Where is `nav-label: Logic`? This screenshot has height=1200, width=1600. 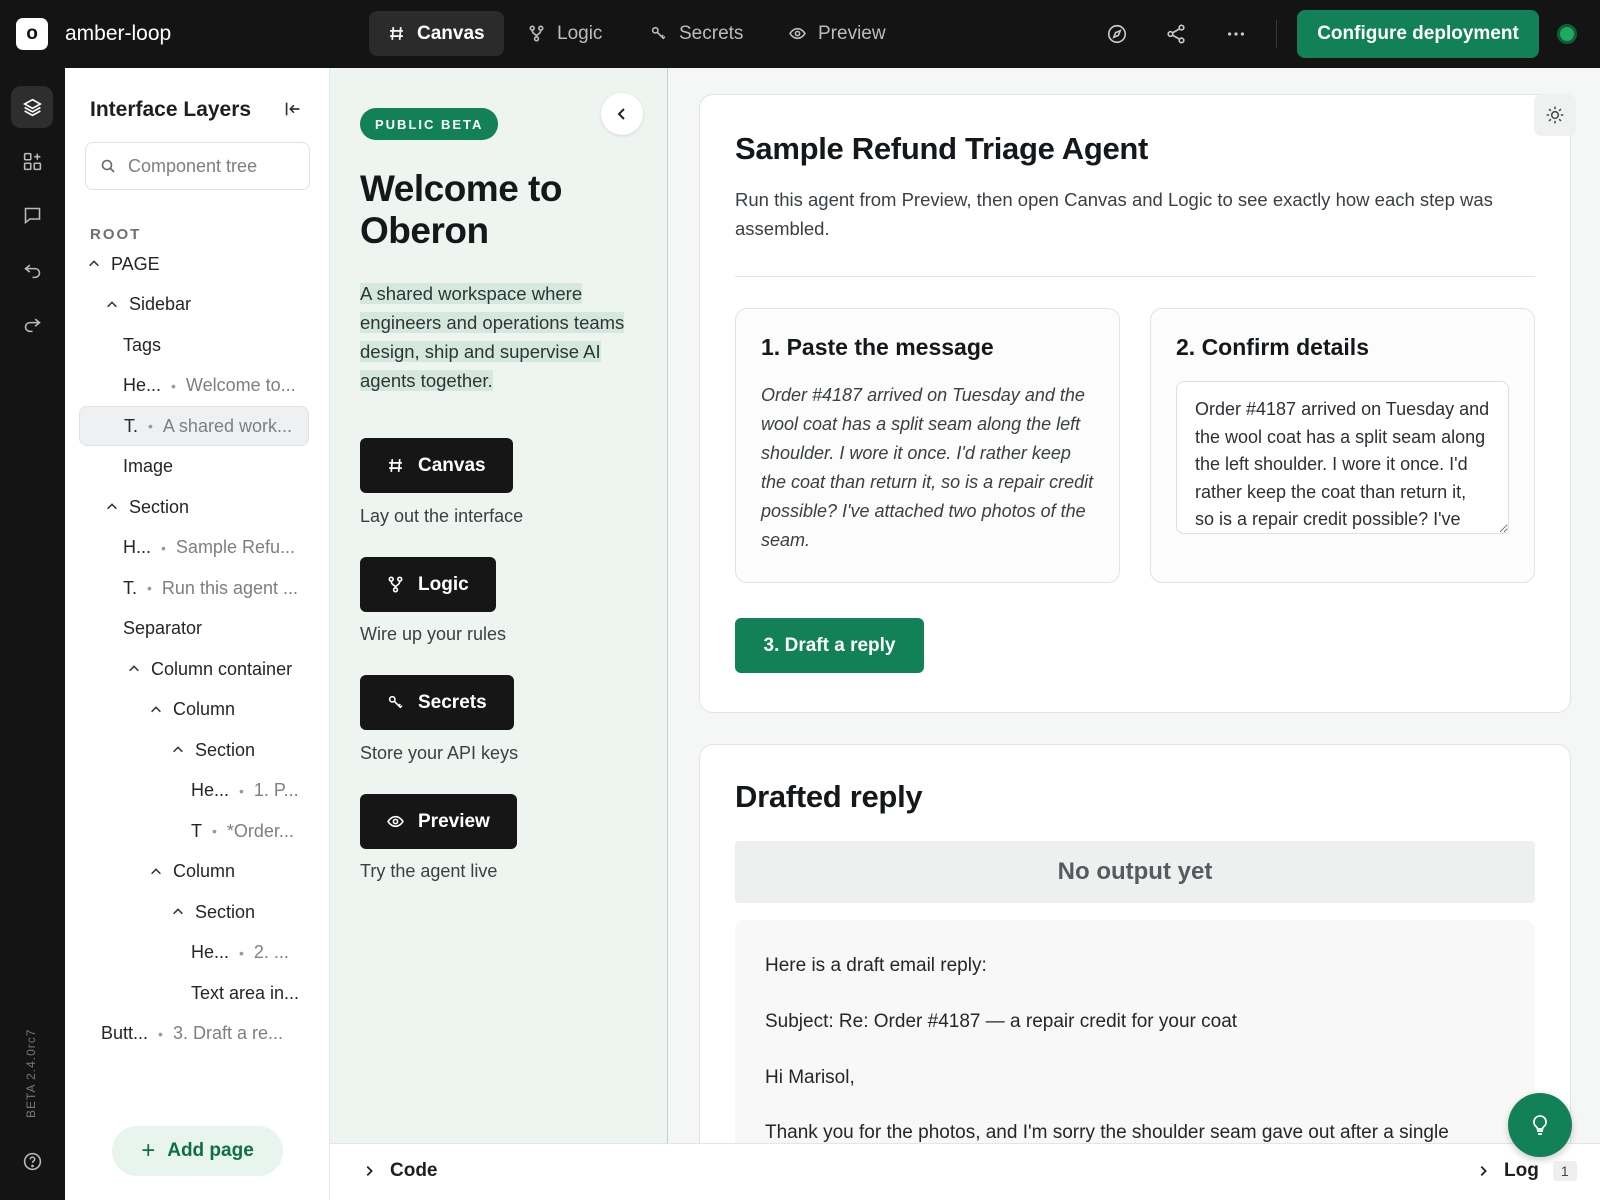
nav-label: Logic is located at coordinates (443, 584).